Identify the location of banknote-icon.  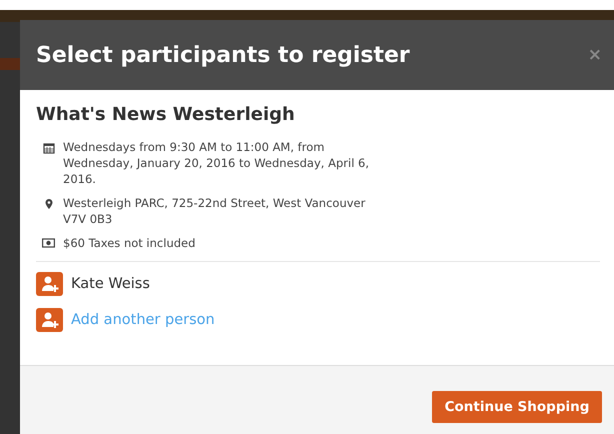
(48, 243).